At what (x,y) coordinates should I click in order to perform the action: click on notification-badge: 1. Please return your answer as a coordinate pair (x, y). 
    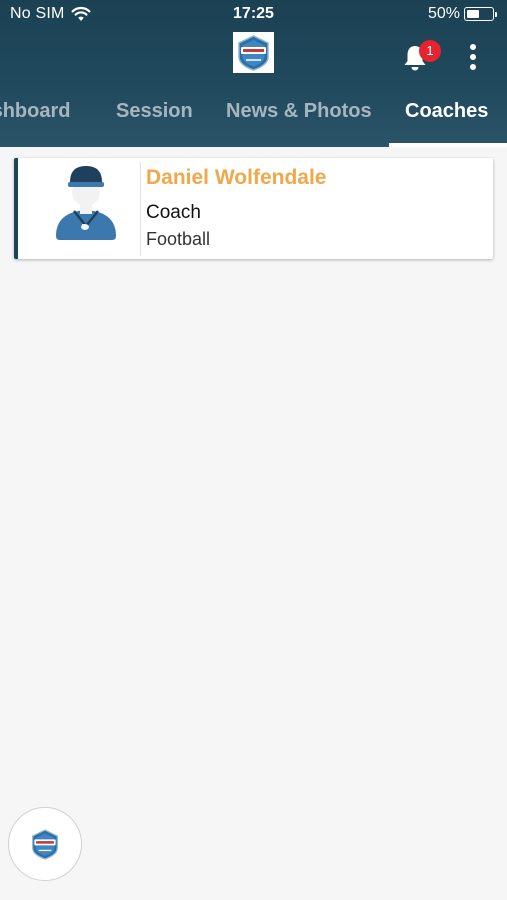
    Looking at the image, I should click on (430, 51).